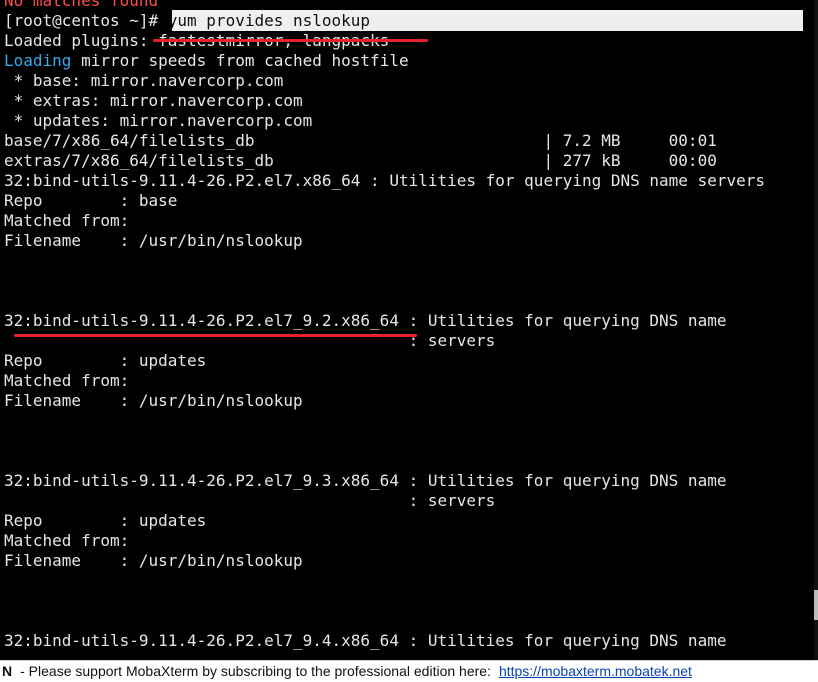 Image resolution: width=818 pixels, height=682 pixels. Describe the element at coordinates (86, 20) in the screenshot. I see `shell-prompt: [root@centos ~]#` at that location.